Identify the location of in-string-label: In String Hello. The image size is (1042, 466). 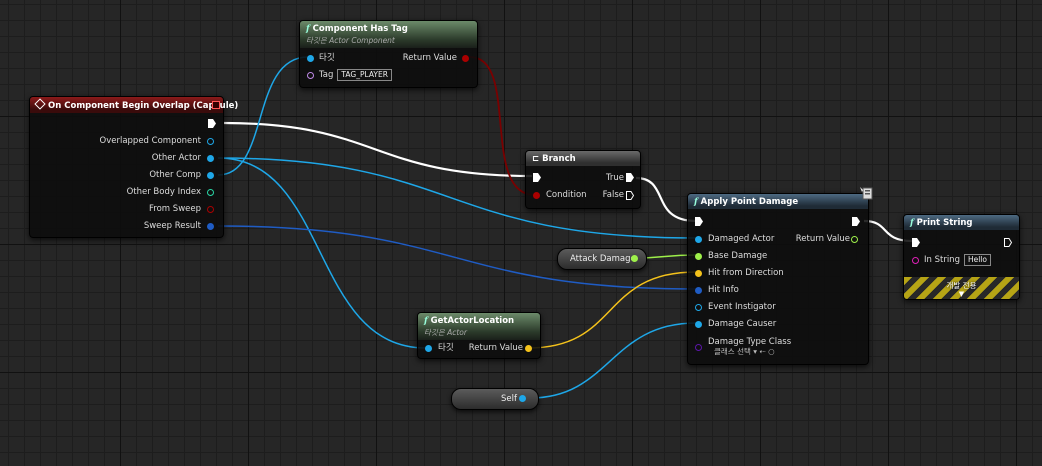
(957, 260).